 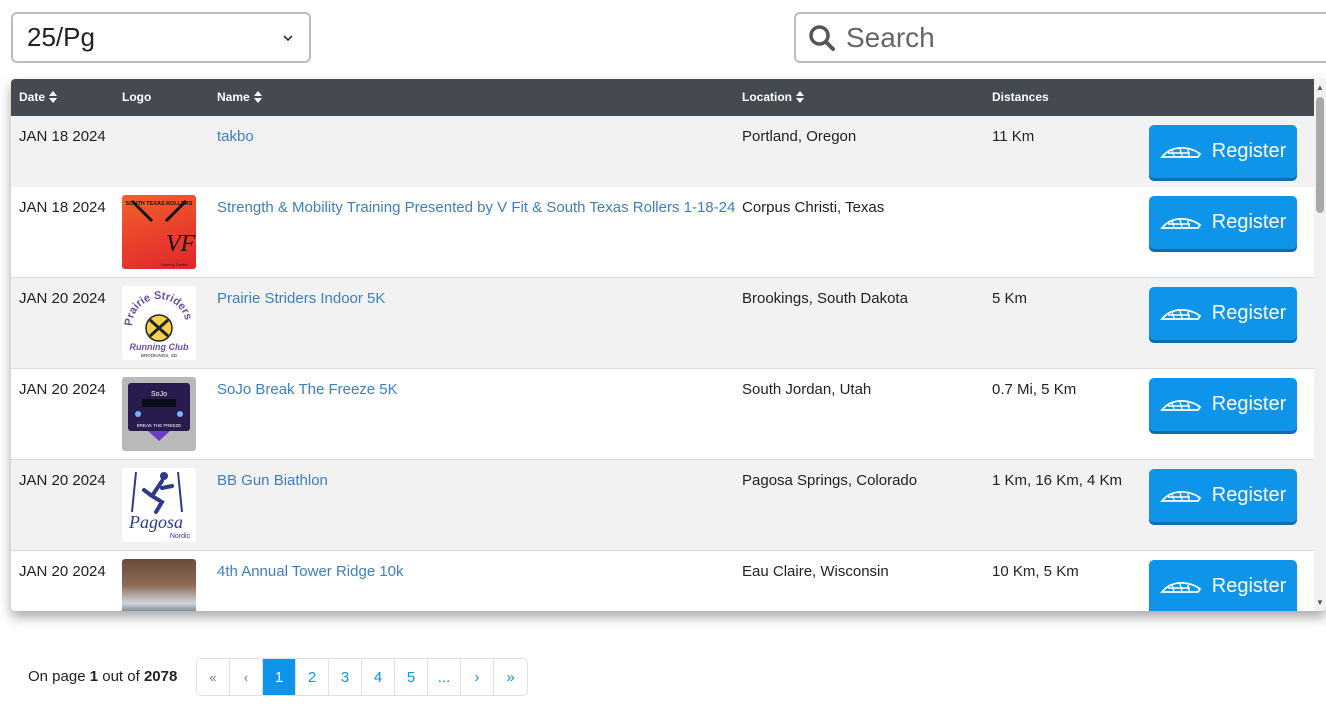 I want to click on column-header-name: Name, so click(x=239, y=97).